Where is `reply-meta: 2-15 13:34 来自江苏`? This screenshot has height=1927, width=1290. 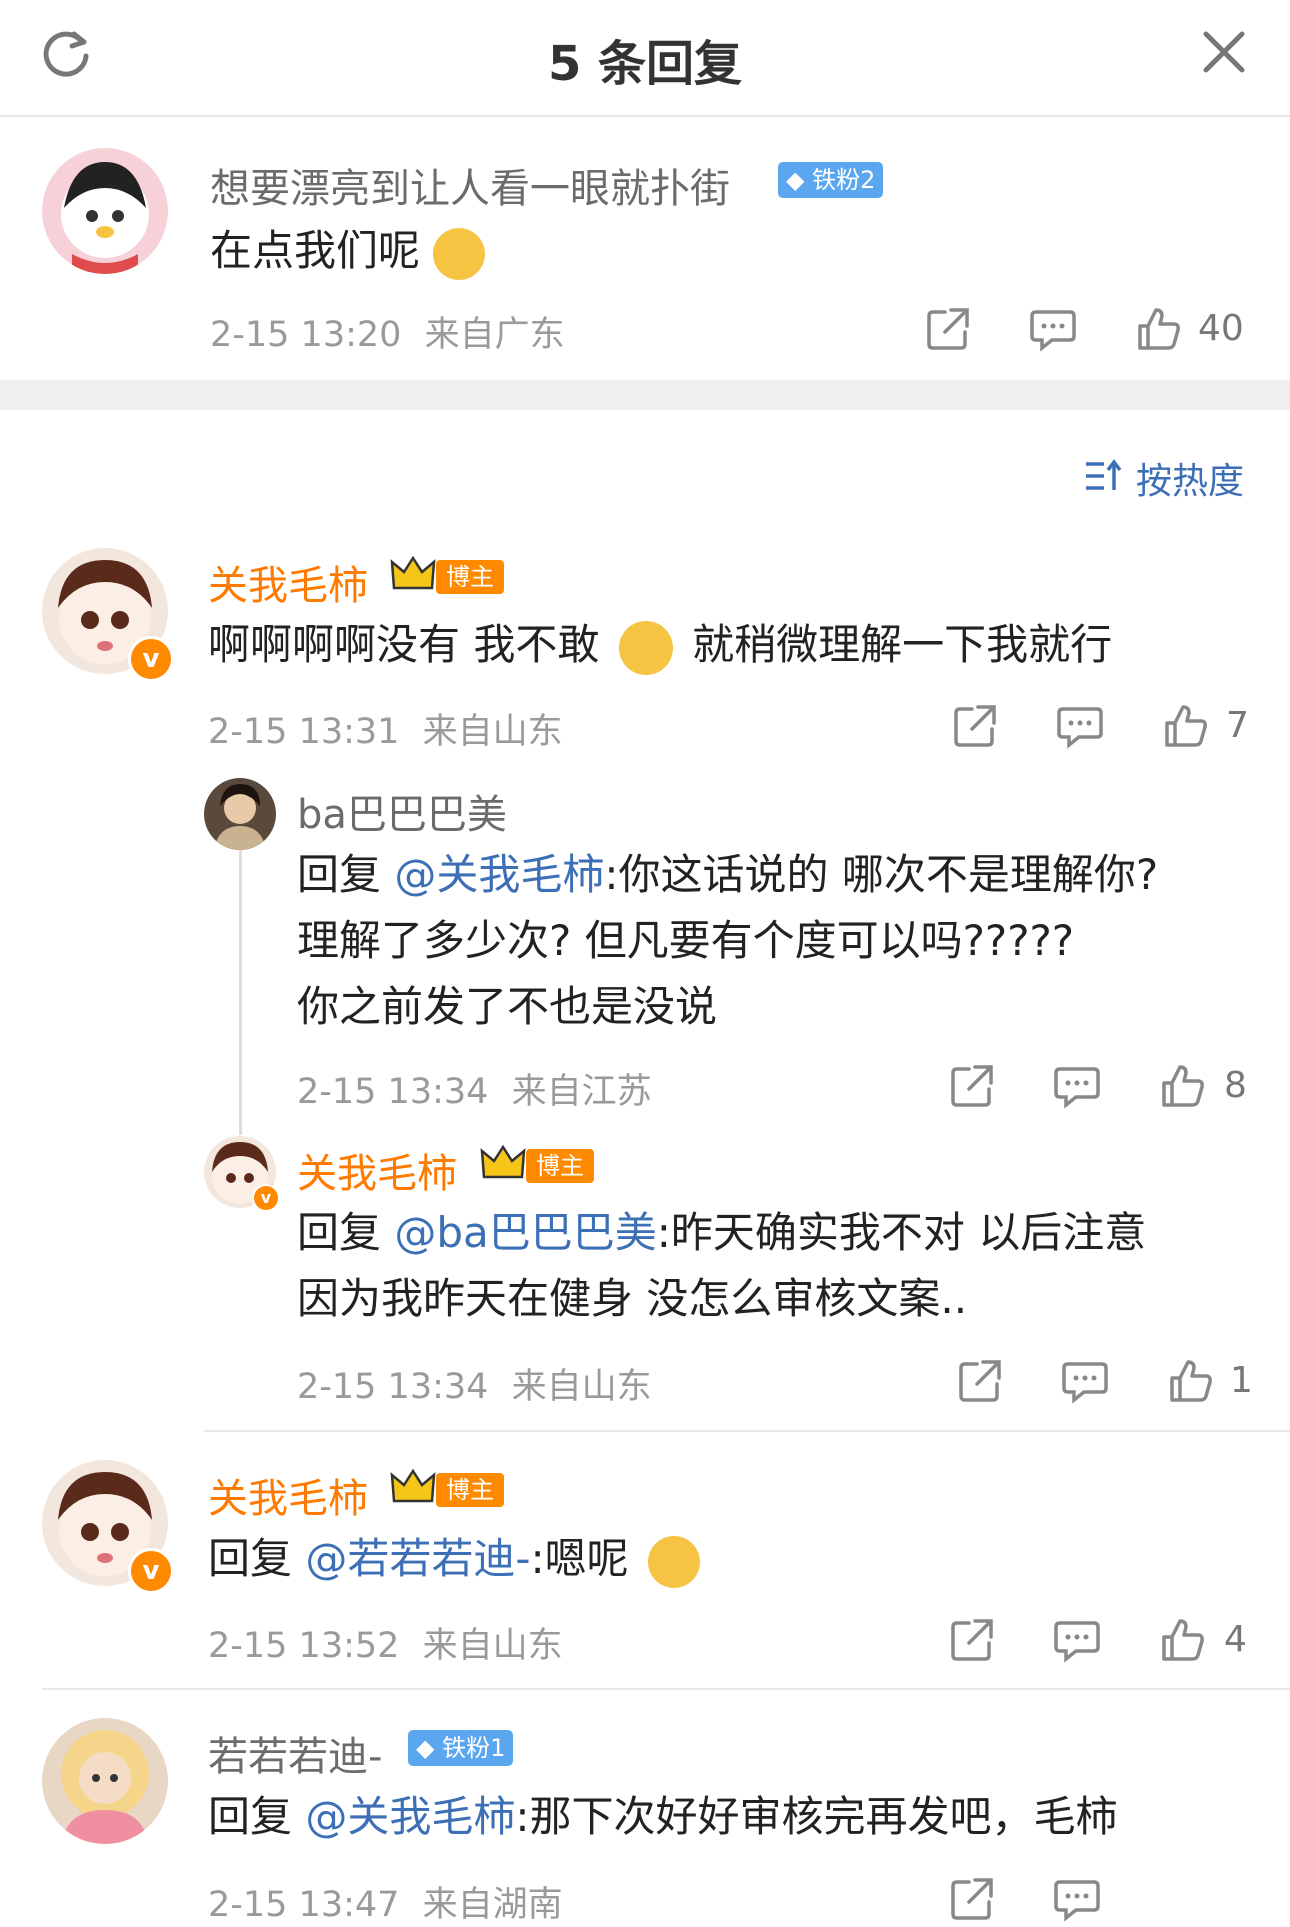
reply-meta: 2-15 13:34 来自江苏 is located at coordinates (474, 1088).